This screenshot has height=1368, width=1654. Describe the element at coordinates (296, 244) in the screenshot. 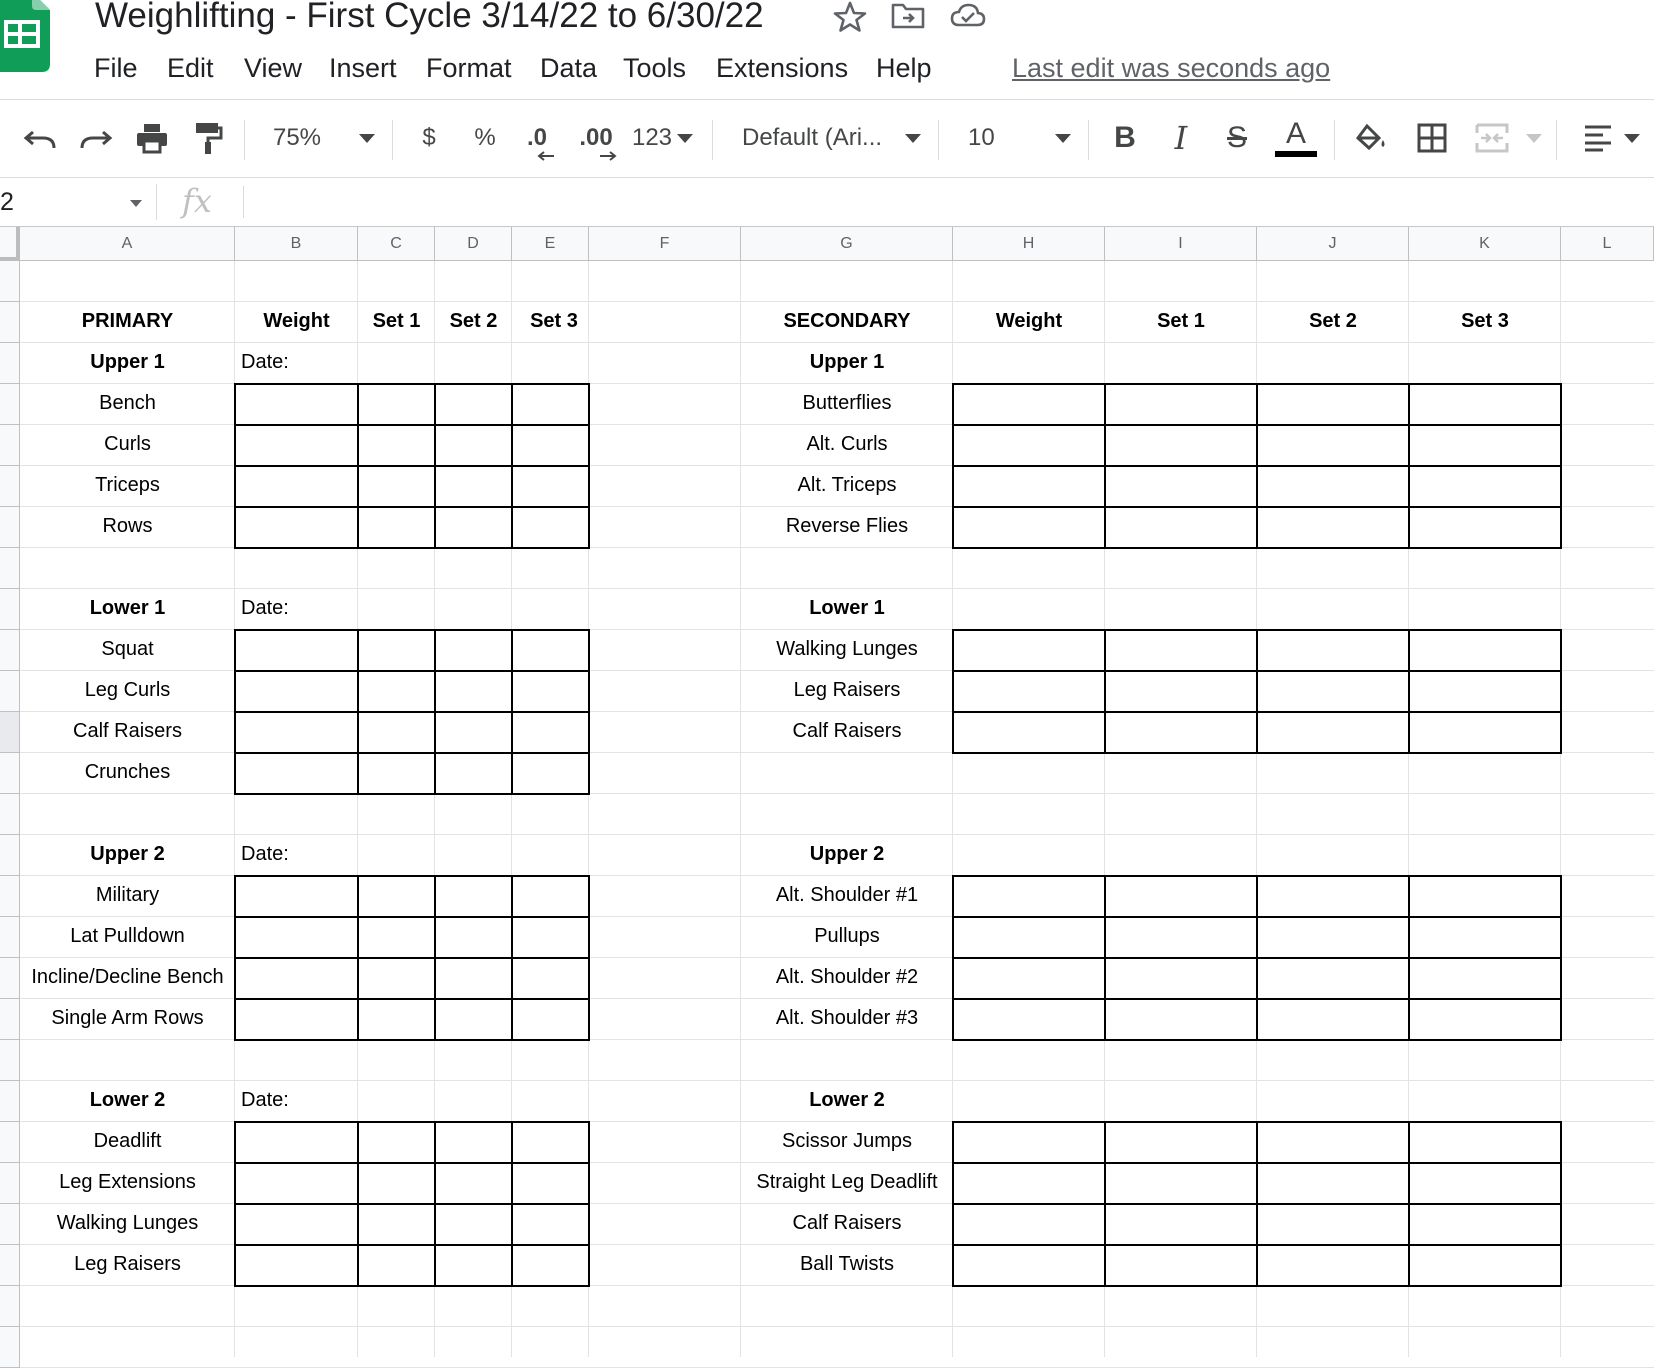

I see `column-header-b: B` at that location.